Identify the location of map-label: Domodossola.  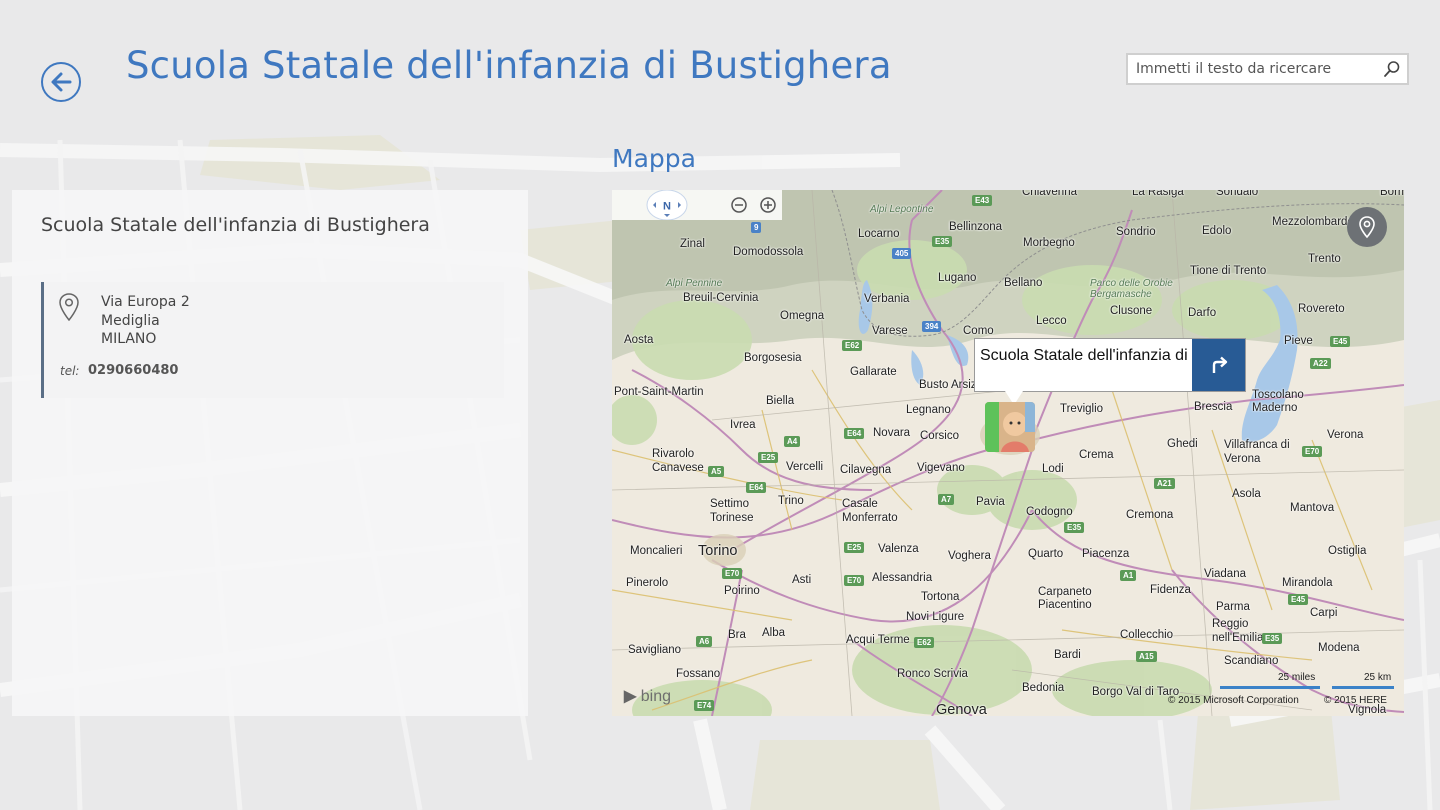
(768, 252).